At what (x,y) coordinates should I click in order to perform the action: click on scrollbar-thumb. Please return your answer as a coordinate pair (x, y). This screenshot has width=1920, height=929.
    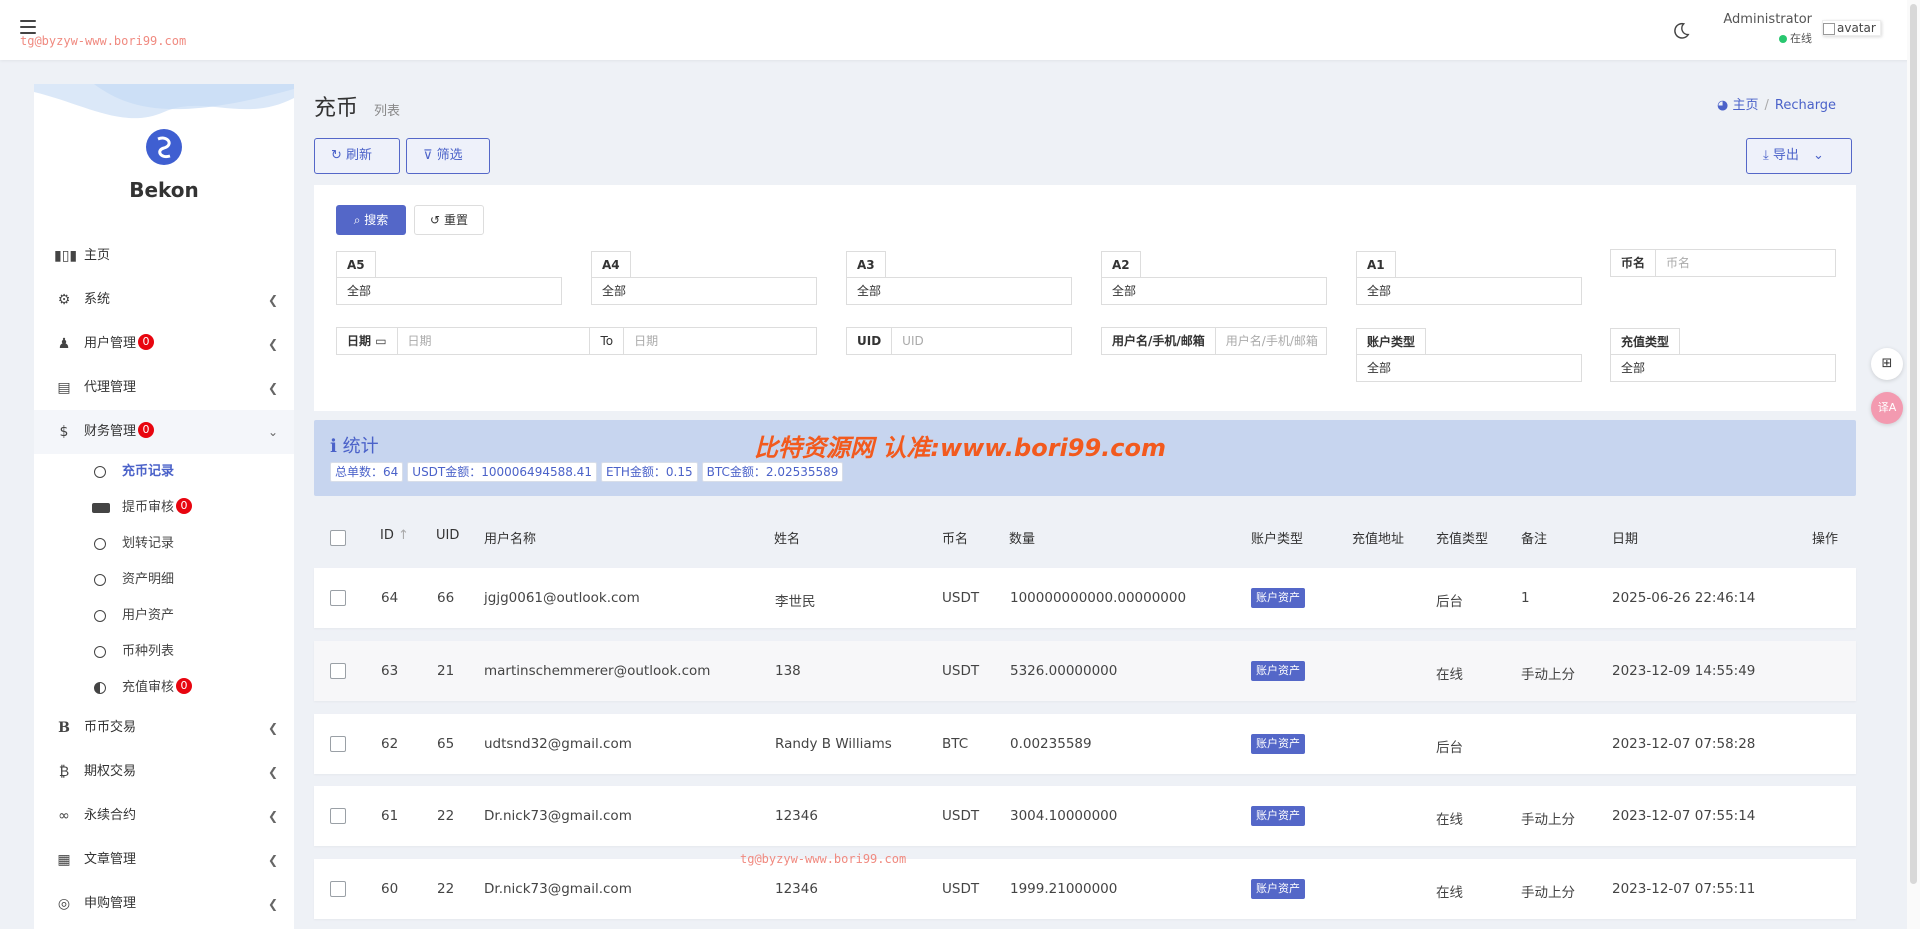
    Looking at the image, I should click on (1913, 444).